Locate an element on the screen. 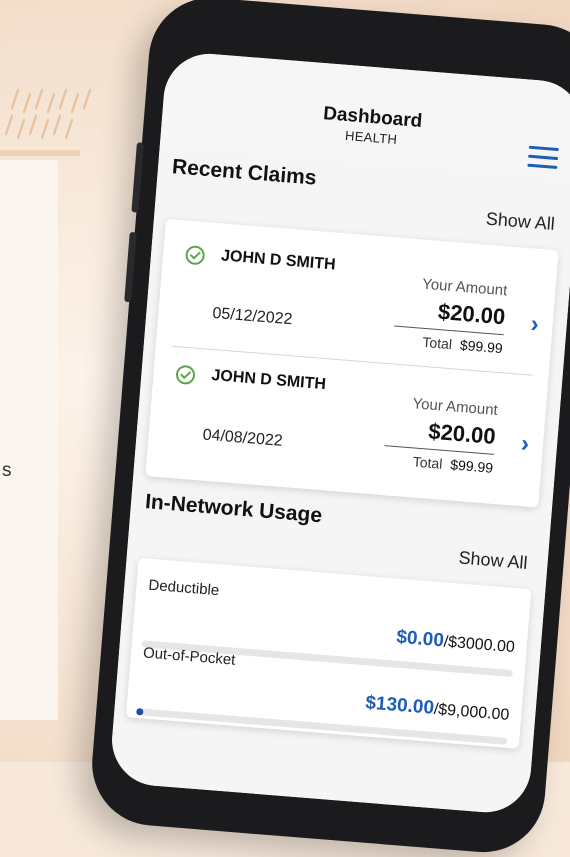  usage-used: $0.00 is located at coordinates (420, 639).